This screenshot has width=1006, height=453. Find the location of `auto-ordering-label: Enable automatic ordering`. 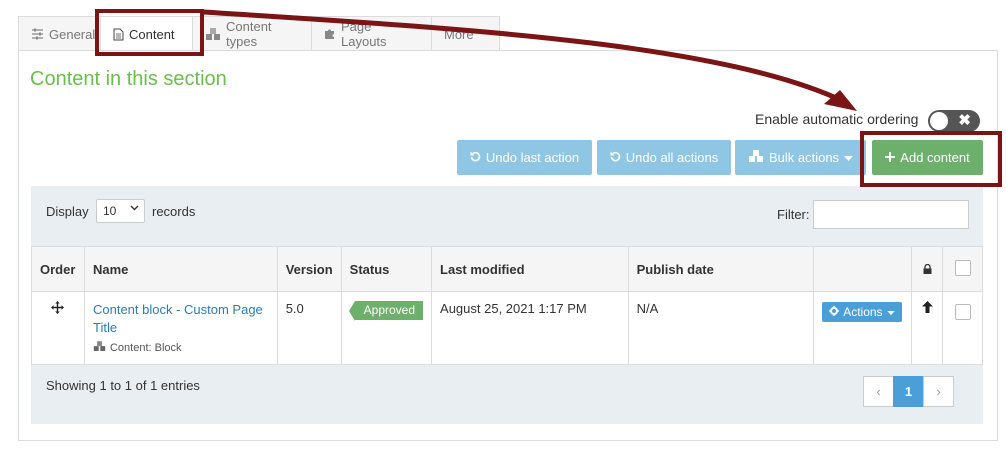

auto-ordering-label: Enable automatic ordering is located at coordinates (837, 119).